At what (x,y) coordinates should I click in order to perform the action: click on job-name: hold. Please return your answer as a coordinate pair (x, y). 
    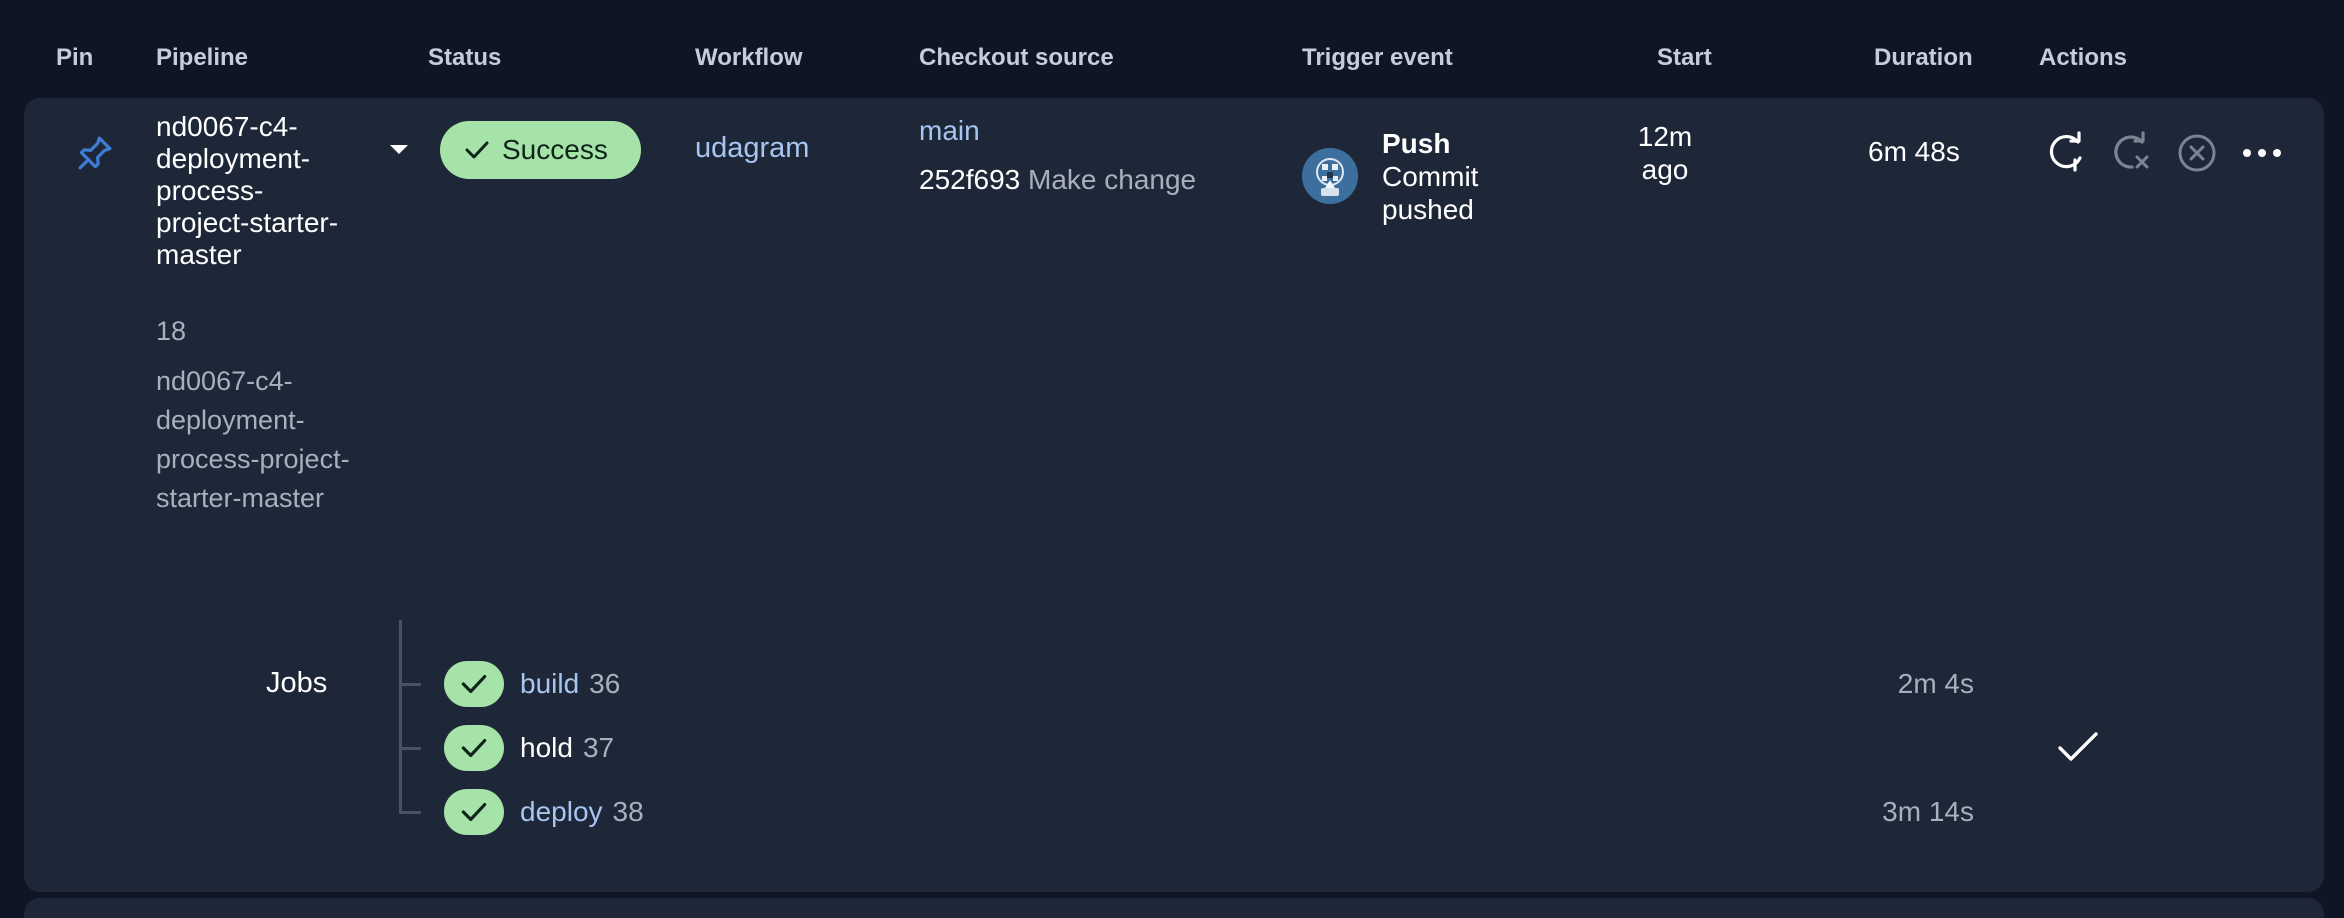
    Looking at the image, I should click on (546, 747).